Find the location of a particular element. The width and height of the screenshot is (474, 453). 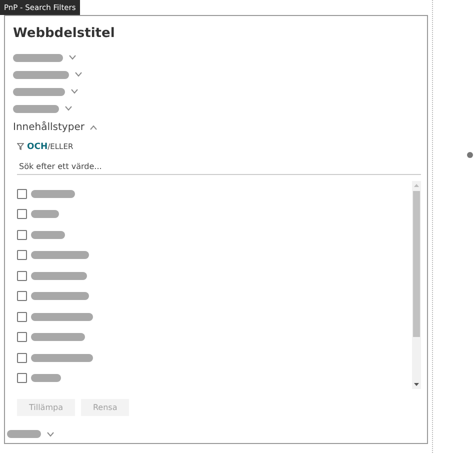

filter-icon is located at coordinates (20, 146).